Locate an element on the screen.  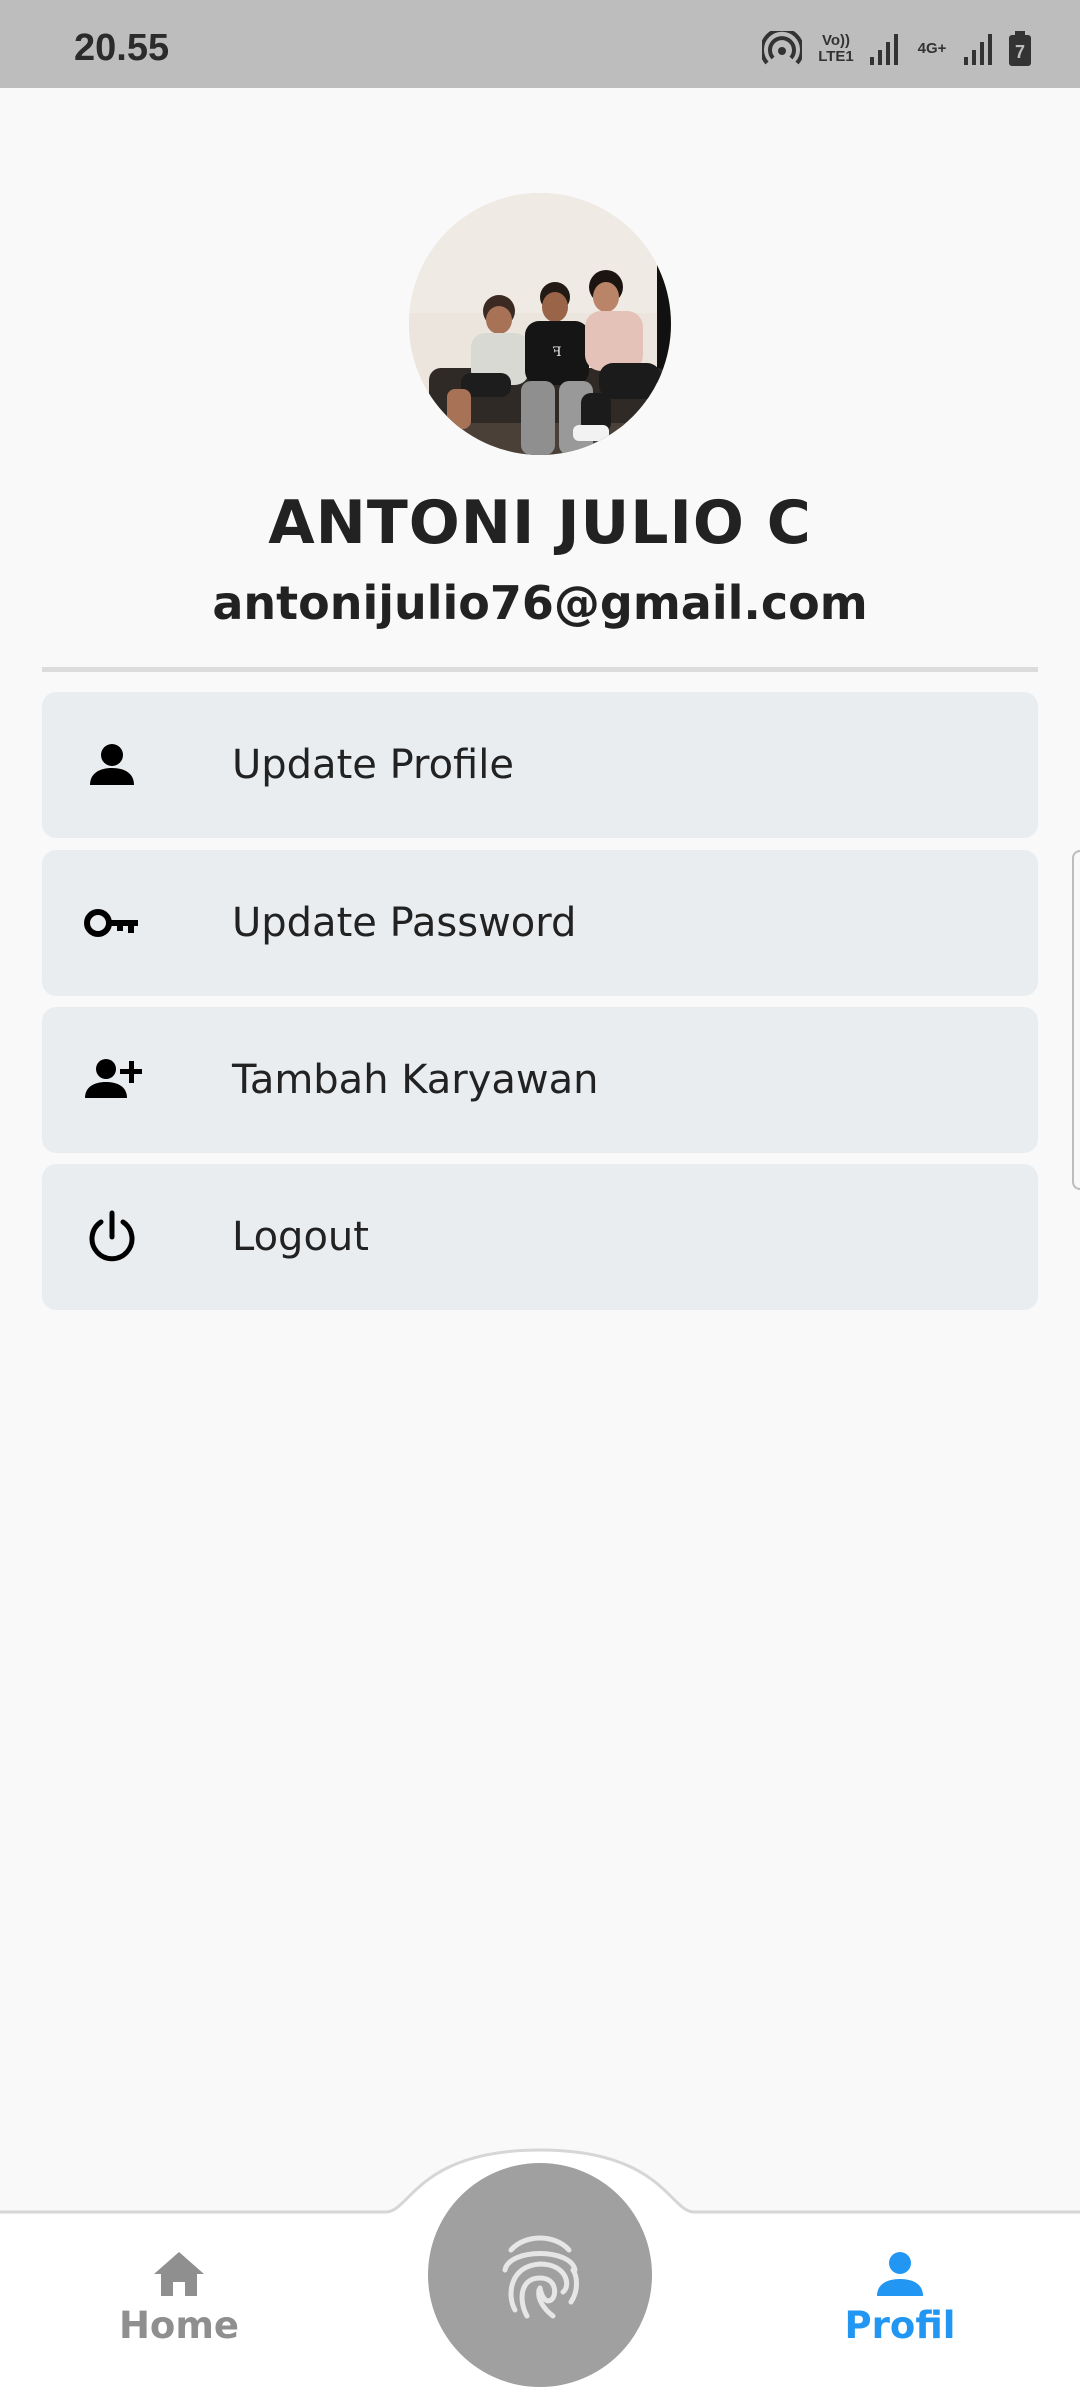
network-type-label: 4G+ is located at coordinates (932, 48).